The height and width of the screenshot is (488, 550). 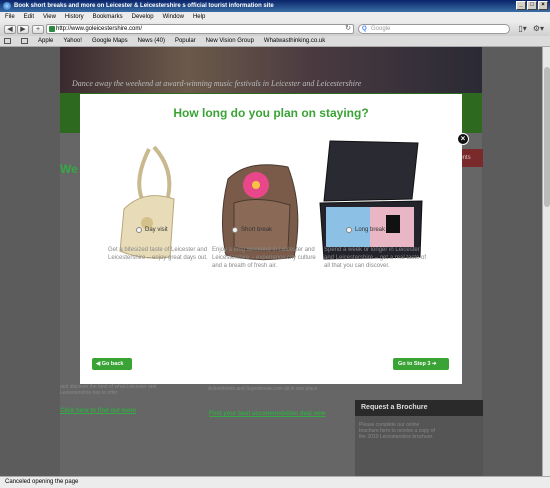 What do you see at coordinates (275, 482) in the screenshot?
I see `status-bar: Canceled opening the page` at bounding box center [275, 482].